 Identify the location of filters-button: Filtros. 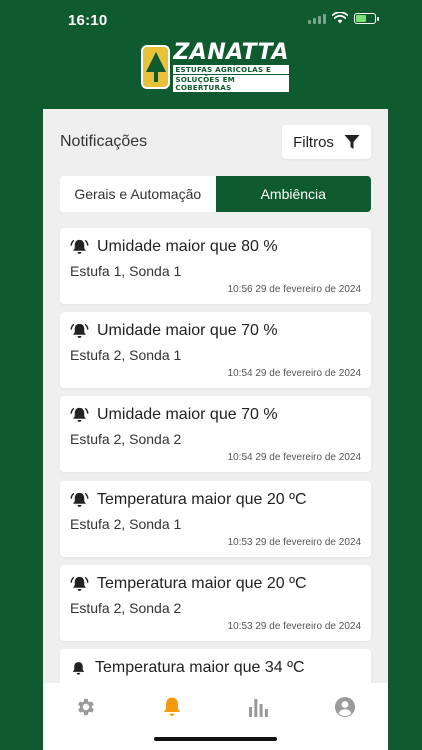
(326, 142).